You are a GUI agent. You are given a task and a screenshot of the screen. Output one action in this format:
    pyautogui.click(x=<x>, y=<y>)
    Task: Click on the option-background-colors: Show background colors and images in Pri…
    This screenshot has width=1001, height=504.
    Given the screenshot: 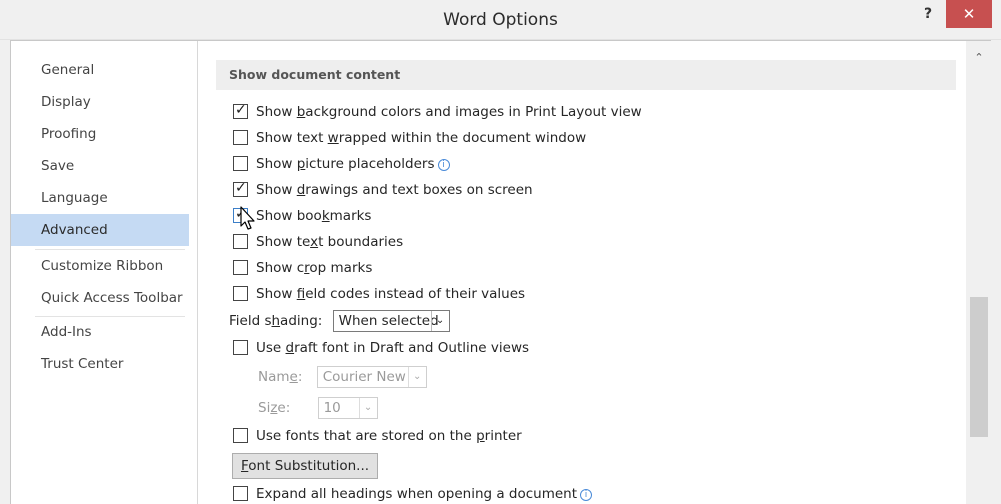 What is the action you would take?
    pyautogui.click(x=437, y=112)
    